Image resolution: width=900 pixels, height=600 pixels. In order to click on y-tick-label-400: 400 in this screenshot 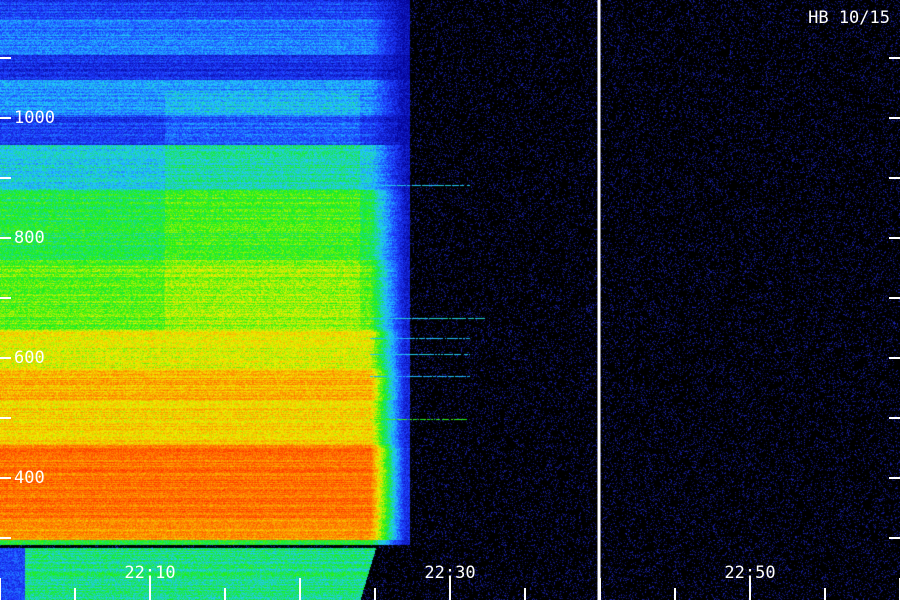, I will do `click(29, 478)`.